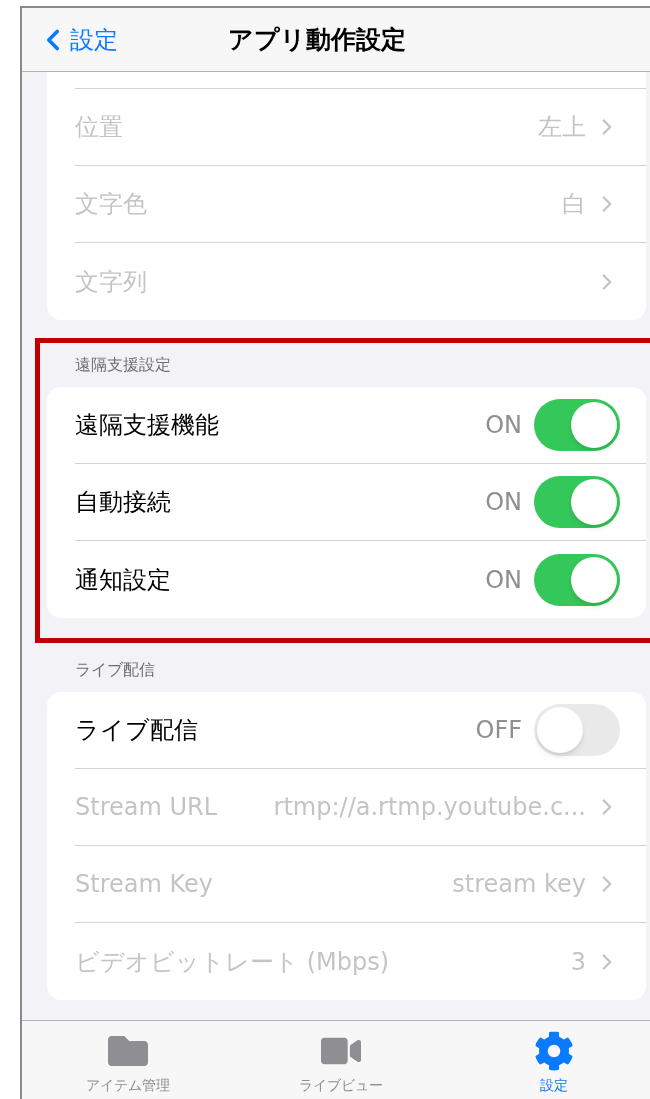 Image resolution: width=650 pixels, height=1099 pixels. What do you see at coordinates (498, 730) in the screenshot?
I see `row-value: OFF` at bounding box center [498, 730].